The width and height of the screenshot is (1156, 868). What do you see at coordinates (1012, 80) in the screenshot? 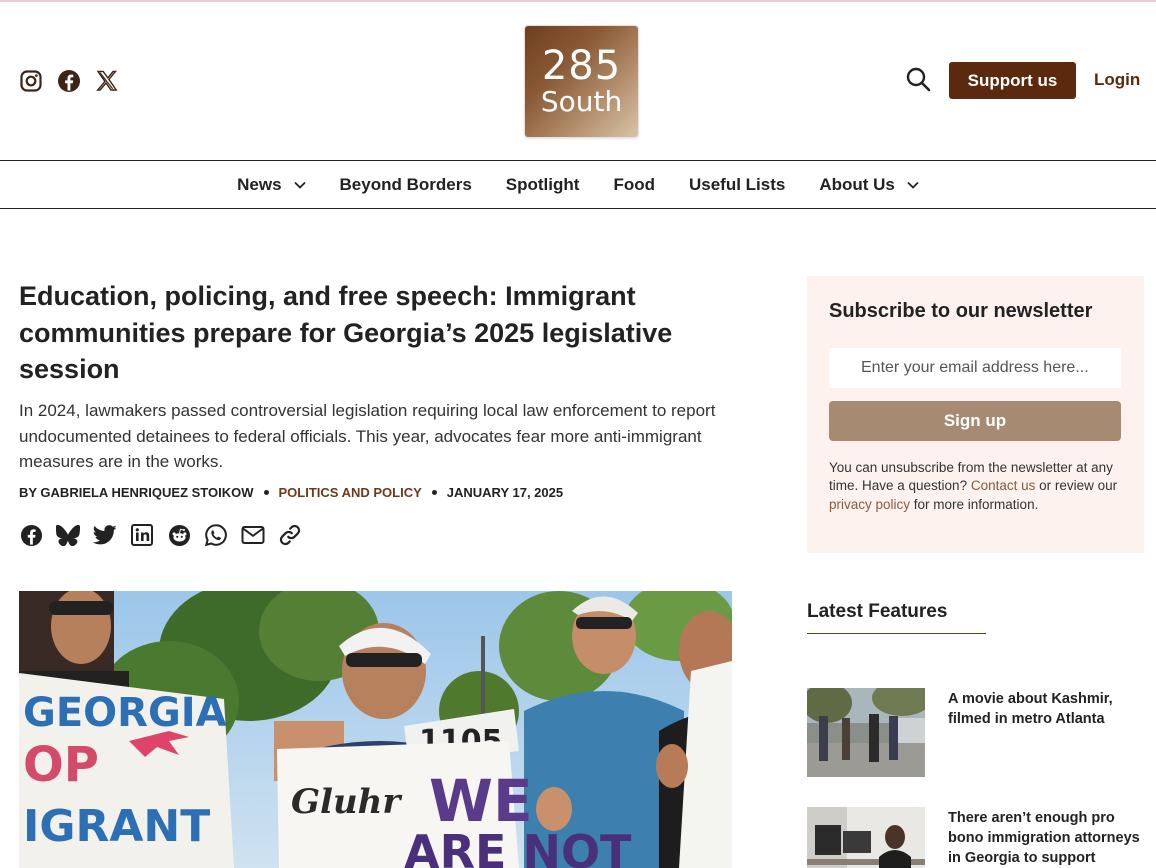
I see `support-us-button: Support us` at bounding box center [1012, 80].